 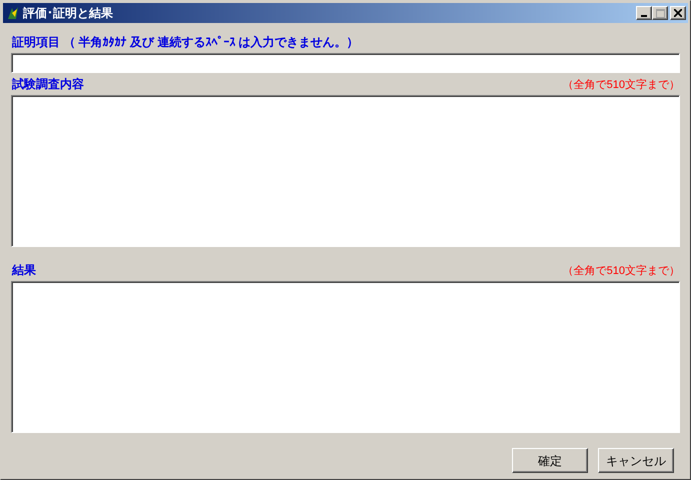 What do you see at coordinates (550, 460) in the screenshot?
I see `confirm-button: 確定` at bounding box center [550, 460].